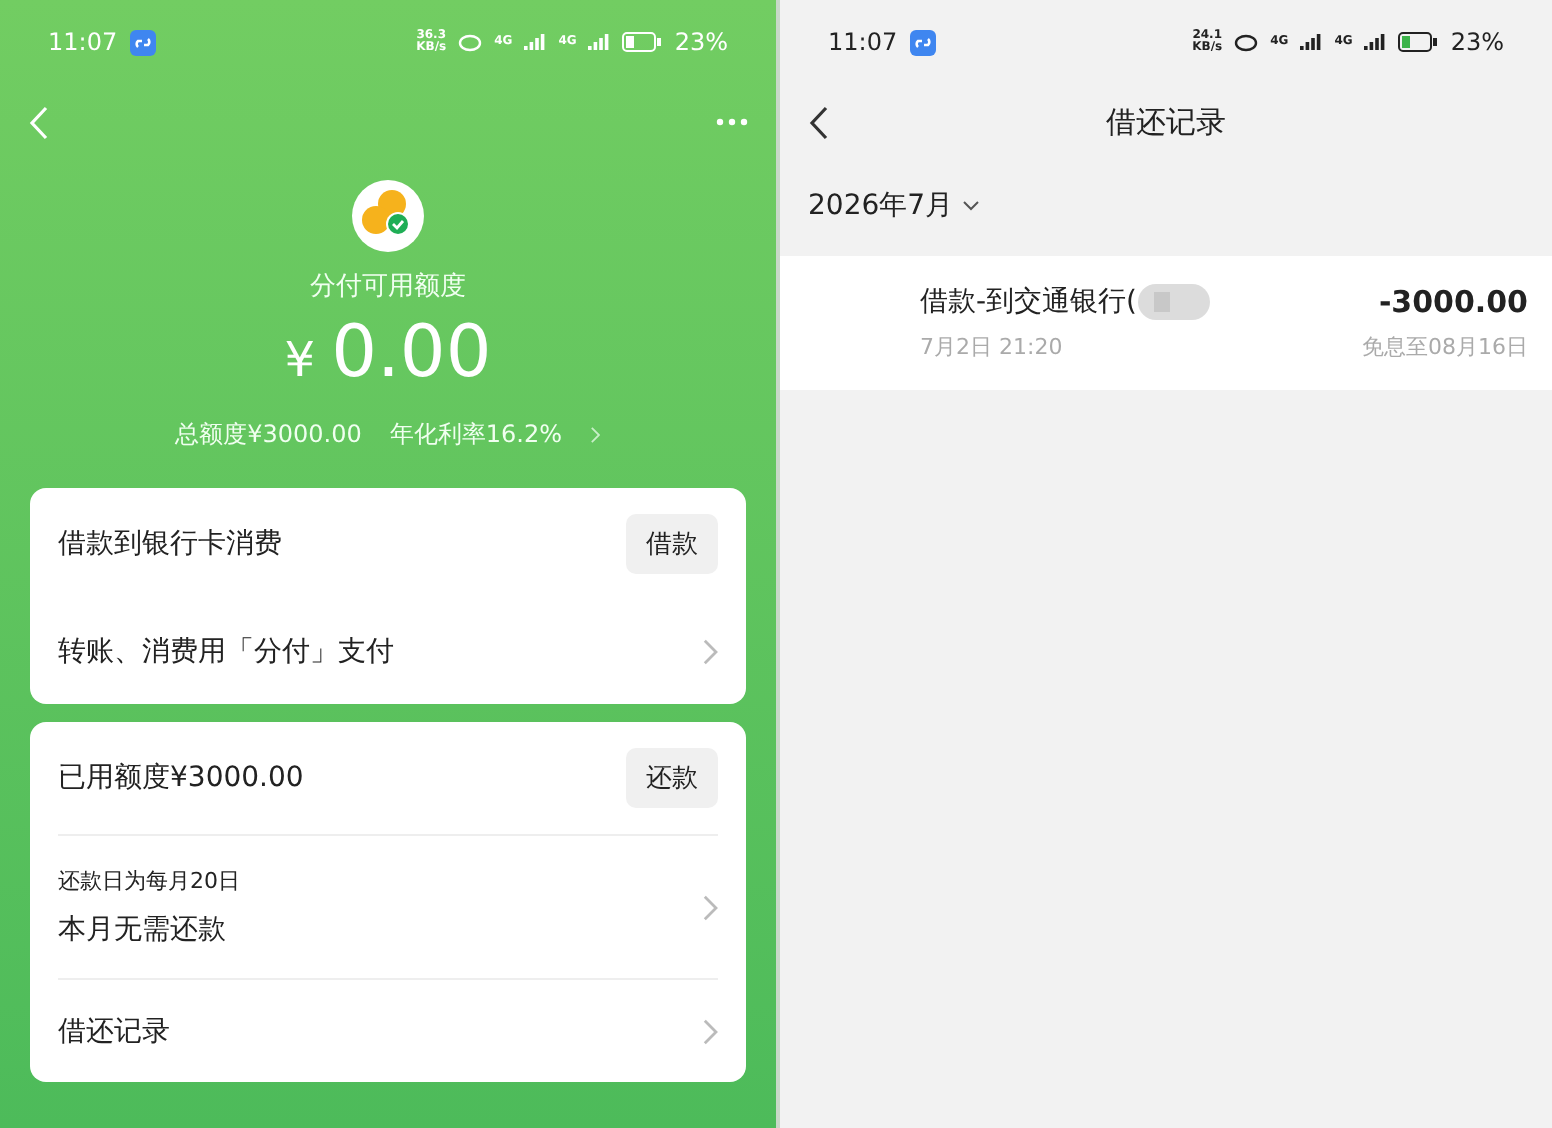 This screenshot has height=1128, width=1552. What do you see at coordinates (388, 1030) in the screenshot?
I see `menu-row: 借还记录` at bounding box center [388, 1030].